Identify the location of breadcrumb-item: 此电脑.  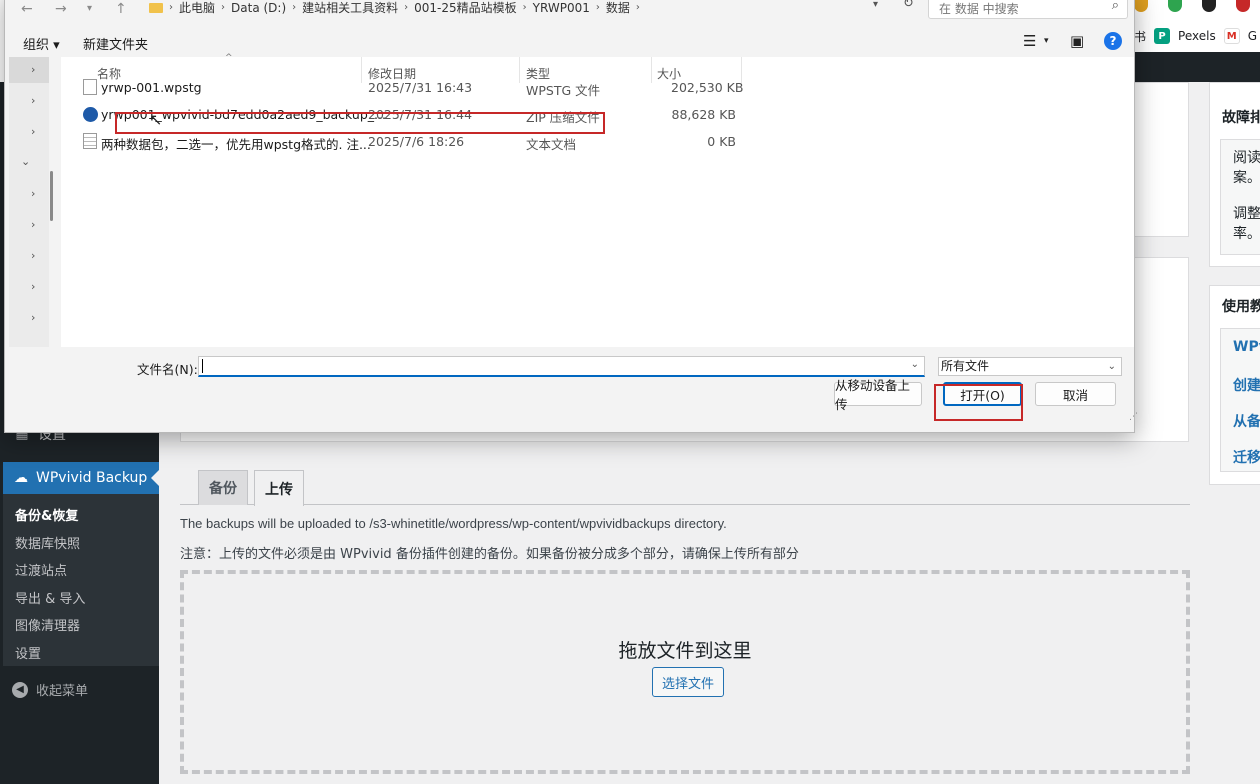
(197, 8).